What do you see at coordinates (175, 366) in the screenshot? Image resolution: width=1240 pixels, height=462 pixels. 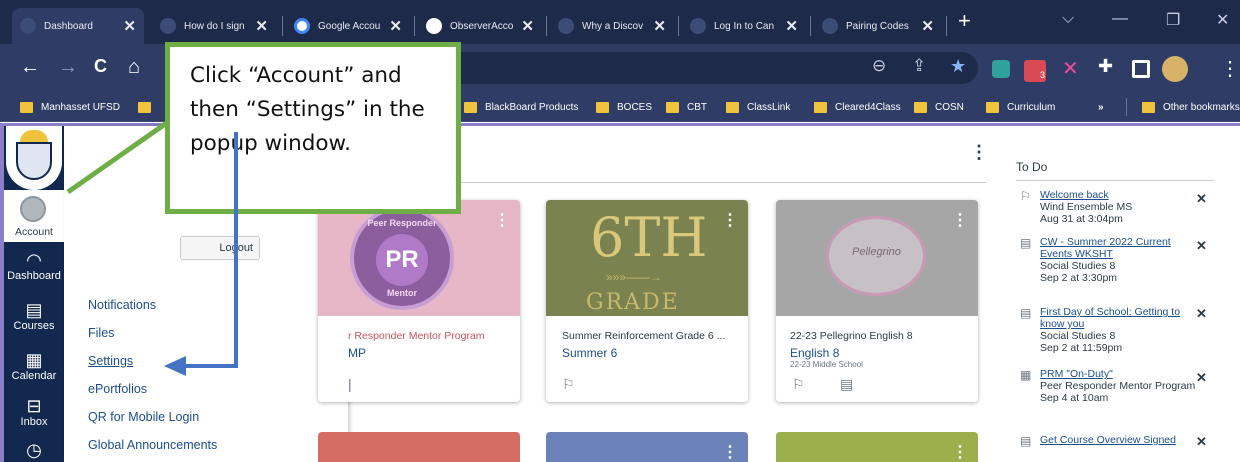 I see `settings-arrow-head` at bounding box center [175, 366].